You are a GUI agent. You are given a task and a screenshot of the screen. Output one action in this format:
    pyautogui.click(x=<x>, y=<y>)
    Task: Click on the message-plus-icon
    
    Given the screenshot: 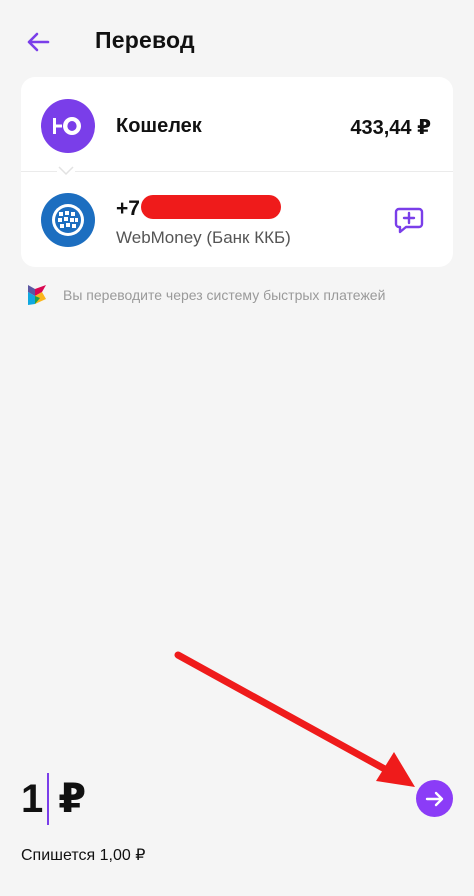 What is the action you would take?
    pyautogui.click(x=409, y=220)
    